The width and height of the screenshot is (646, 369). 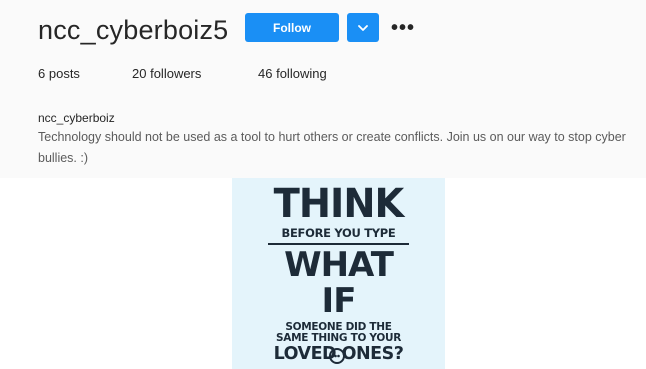 I want to click on followers-count: 20, so click(x=139, y=73).